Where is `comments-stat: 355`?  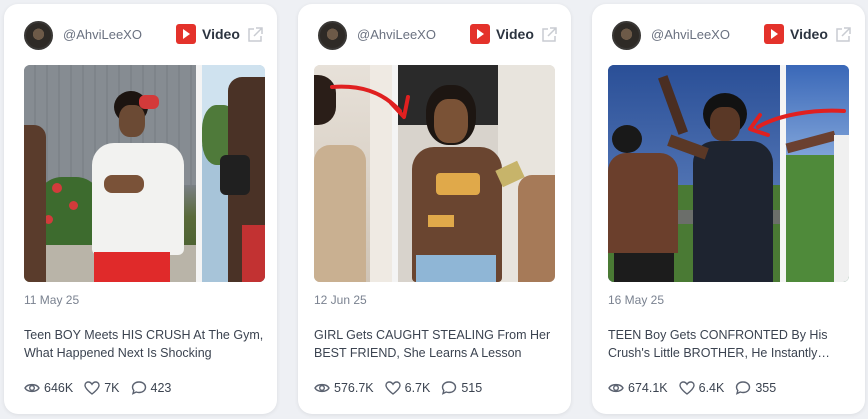
comments-stat: 355 is located at coordinates (755, 388).